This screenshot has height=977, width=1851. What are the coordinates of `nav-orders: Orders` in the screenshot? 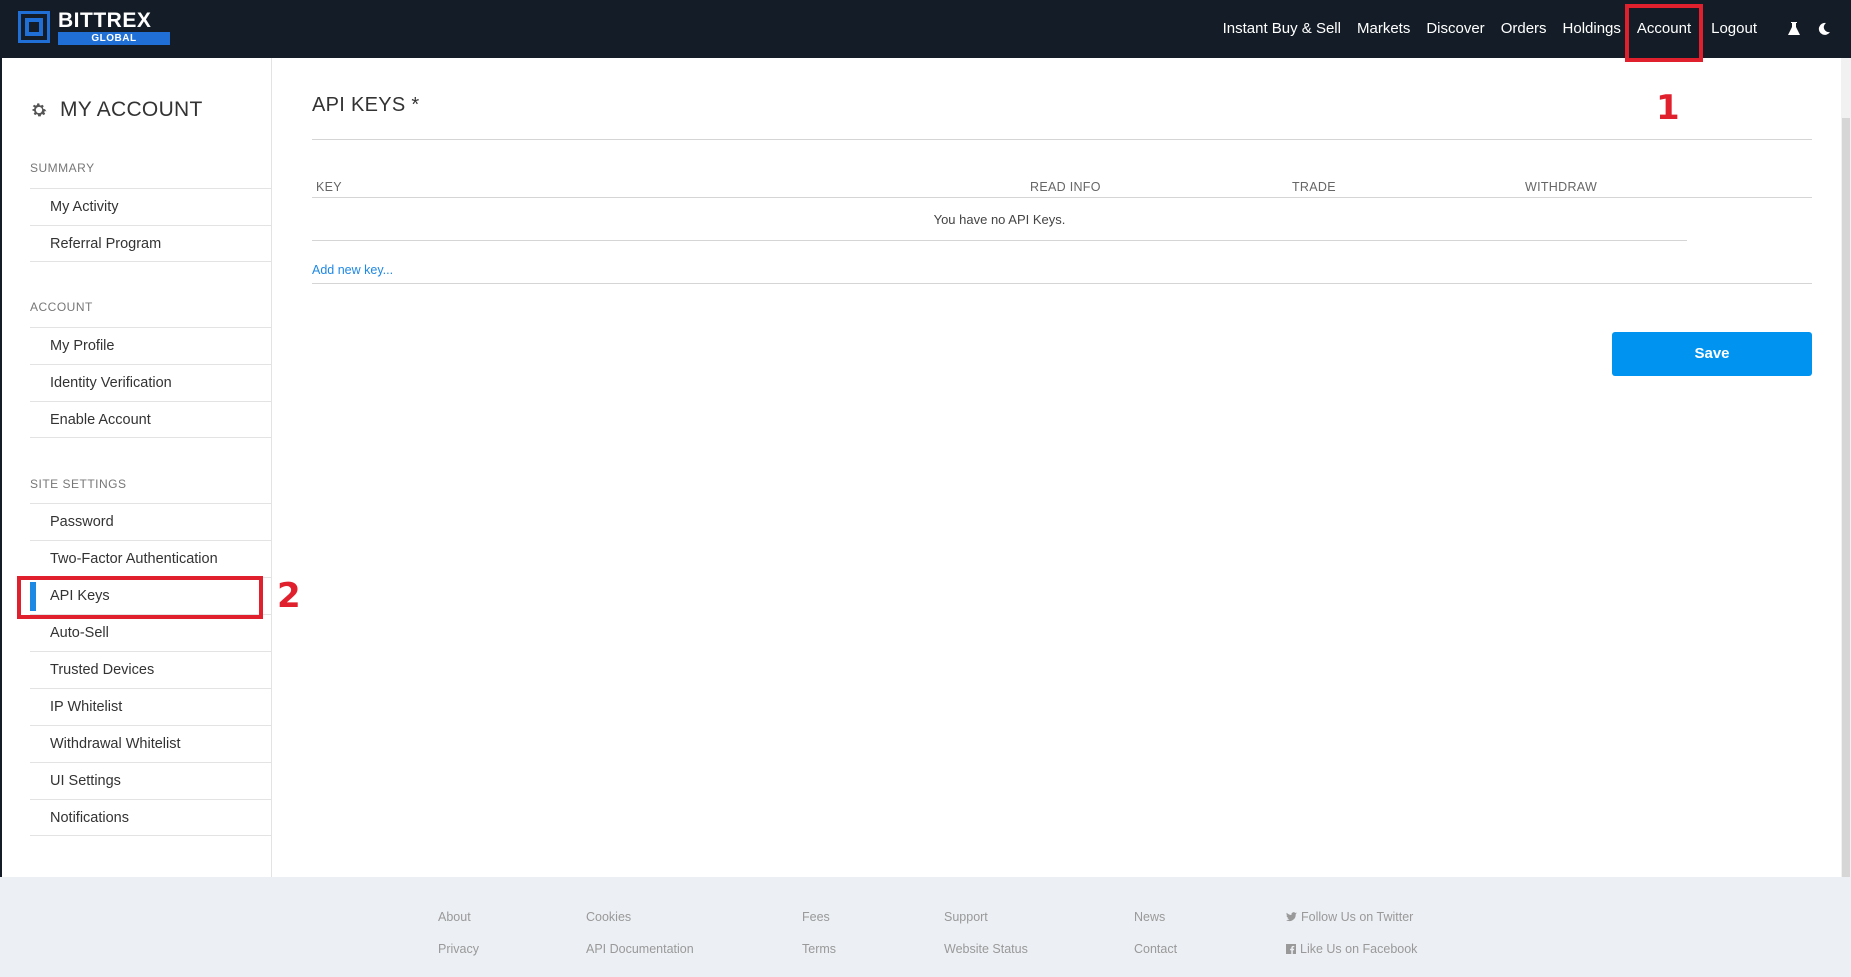 It's located at (1524, 29).